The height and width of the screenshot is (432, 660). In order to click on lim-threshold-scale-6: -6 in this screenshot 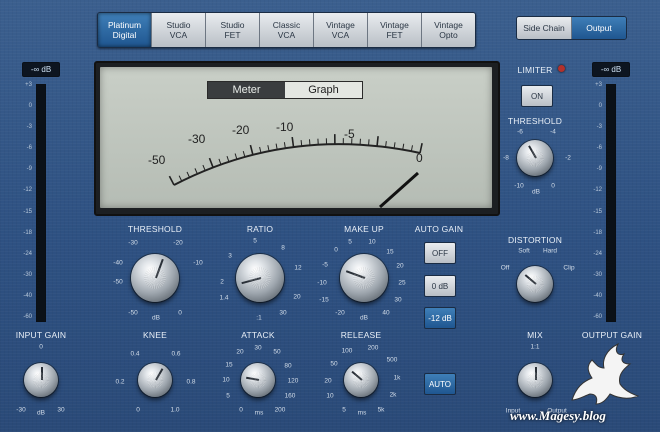, I will do `click(520, 132)`.